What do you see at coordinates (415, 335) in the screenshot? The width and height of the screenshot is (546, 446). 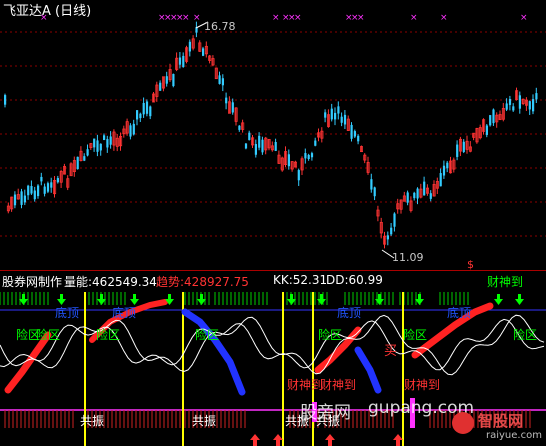 I see `zone-risk-6: 险区` at bounding box center [415, 335].